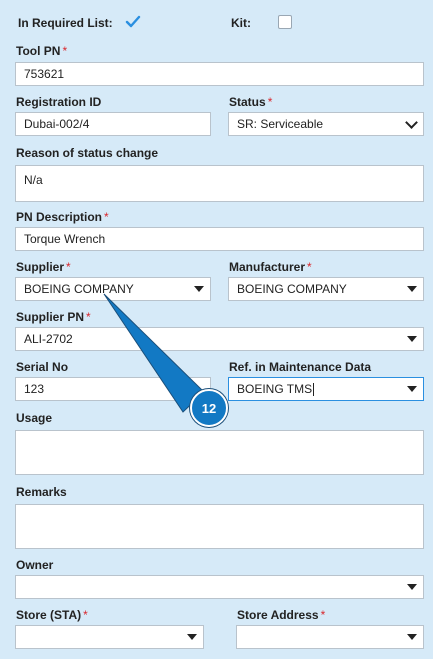 The image size is (433, 659). Describe the element at coordinates (219, 74) in the screenshot. I see `tool-pn-input: 753621` at that location.